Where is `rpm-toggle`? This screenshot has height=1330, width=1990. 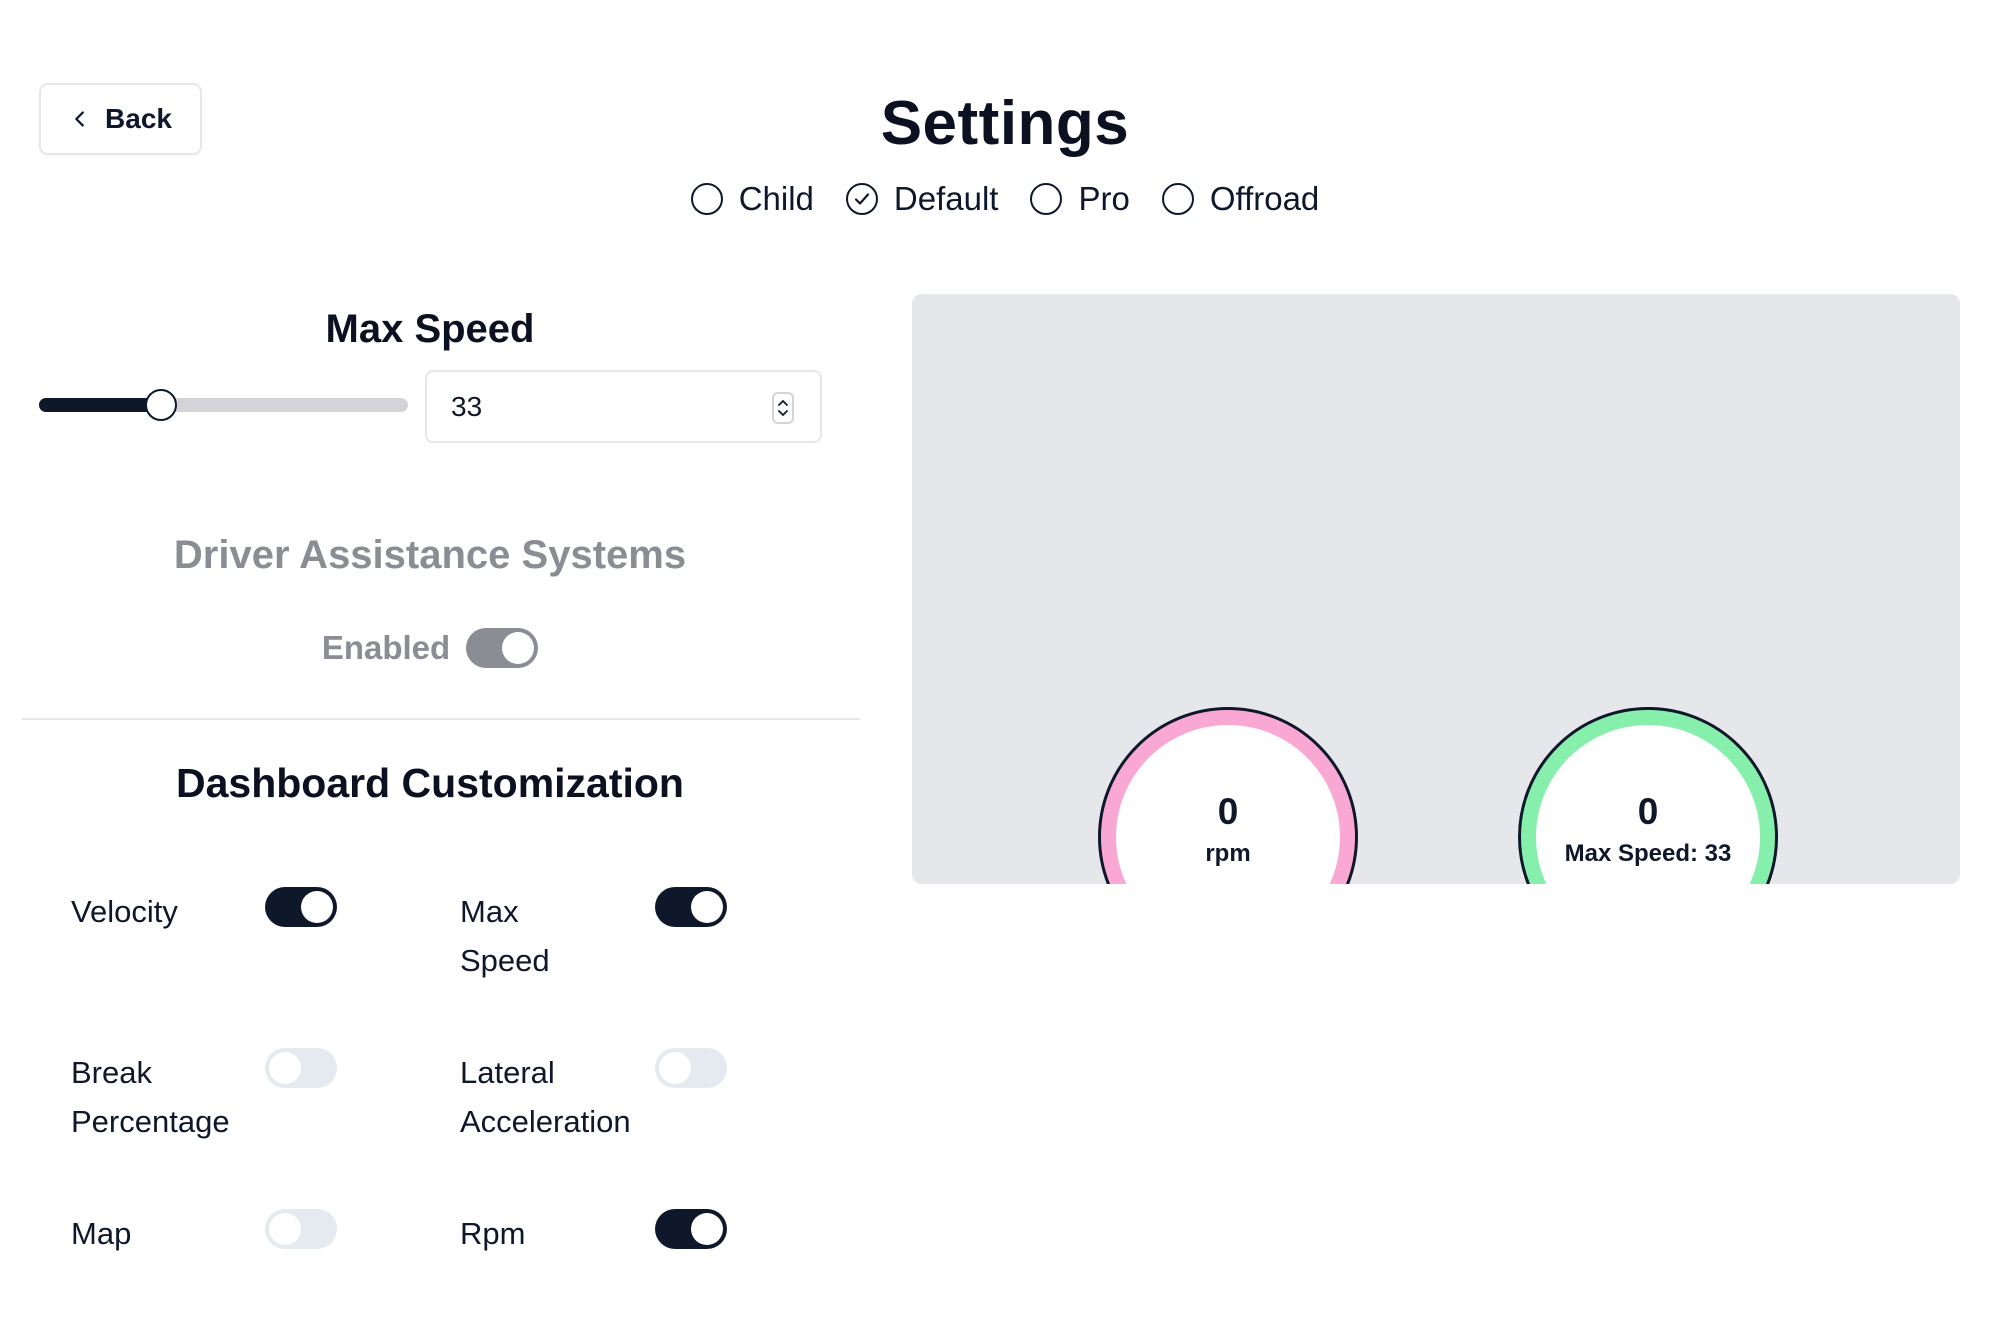 rpm-toggle is located at coordinates (691, 1229).